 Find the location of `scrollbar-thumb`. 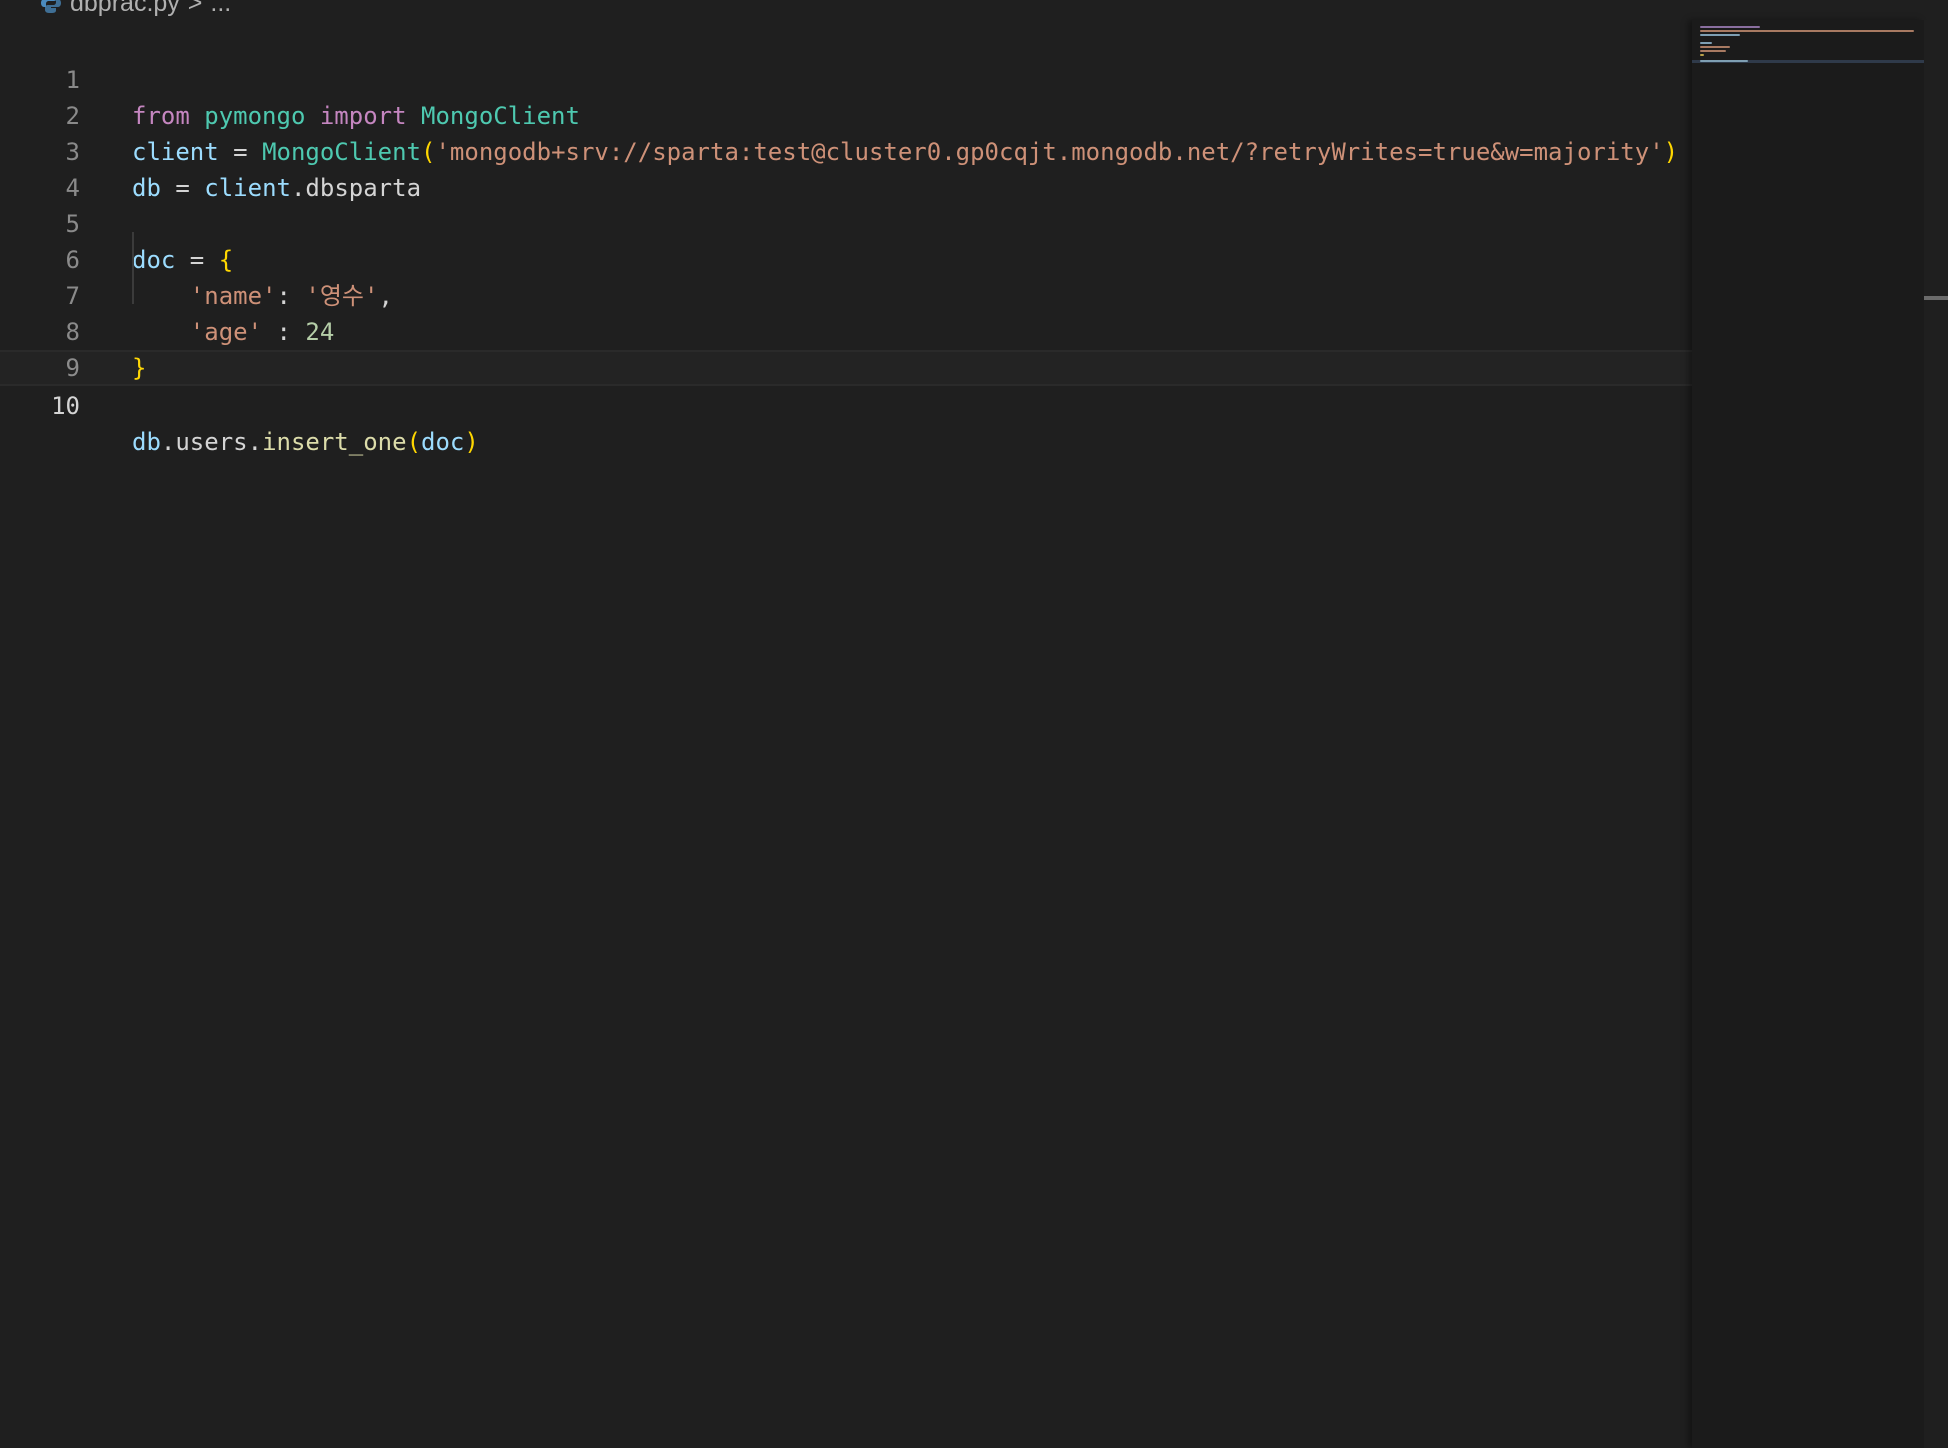

scrollbar-thumb is located at coordinates (1936, 298).